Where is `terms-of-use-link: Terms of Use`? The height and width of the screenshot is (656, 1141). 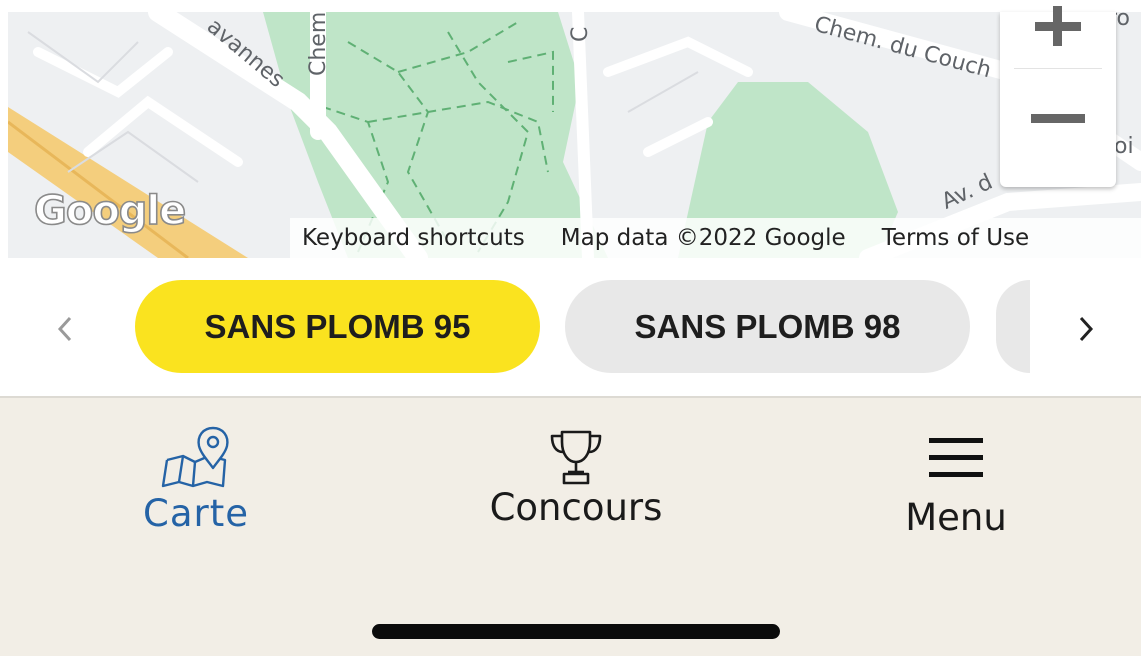 terms-of-use-link: Terms of Use is located at coordinates (956, 238).